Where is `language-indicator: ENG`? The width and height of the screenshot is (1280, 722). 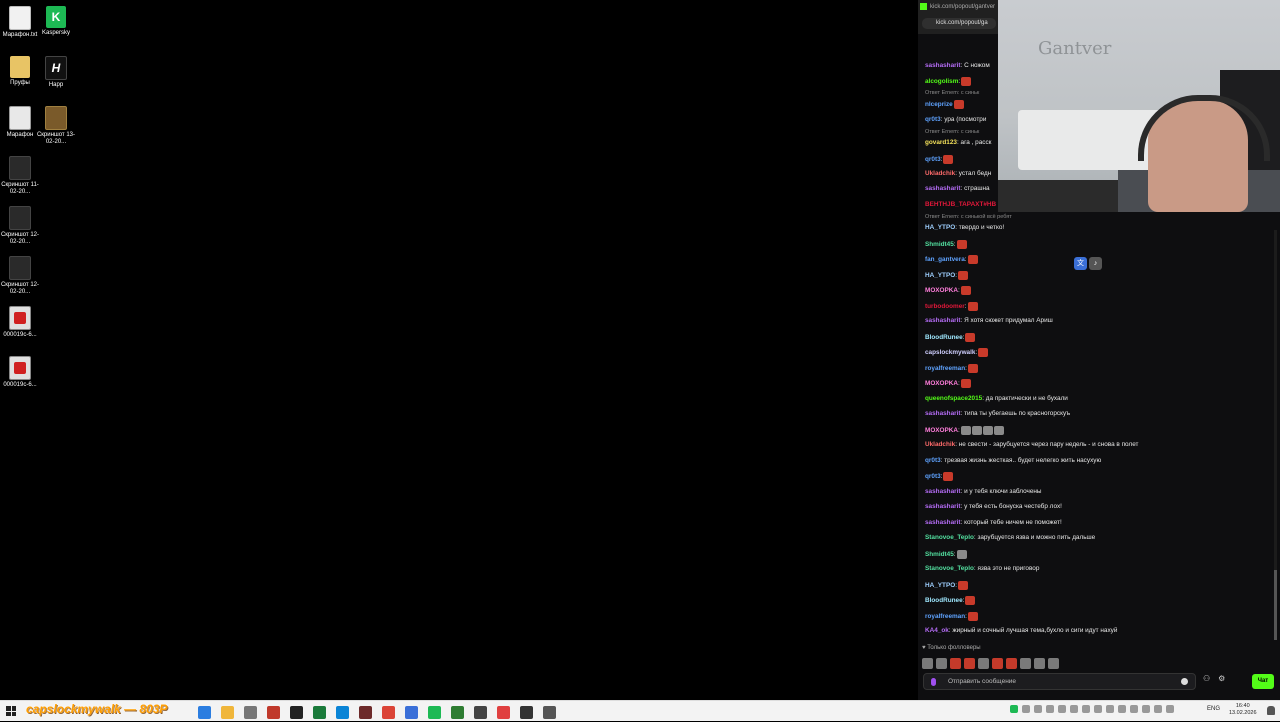 language-indicator: ENG is located at coordinates (1213, 709).